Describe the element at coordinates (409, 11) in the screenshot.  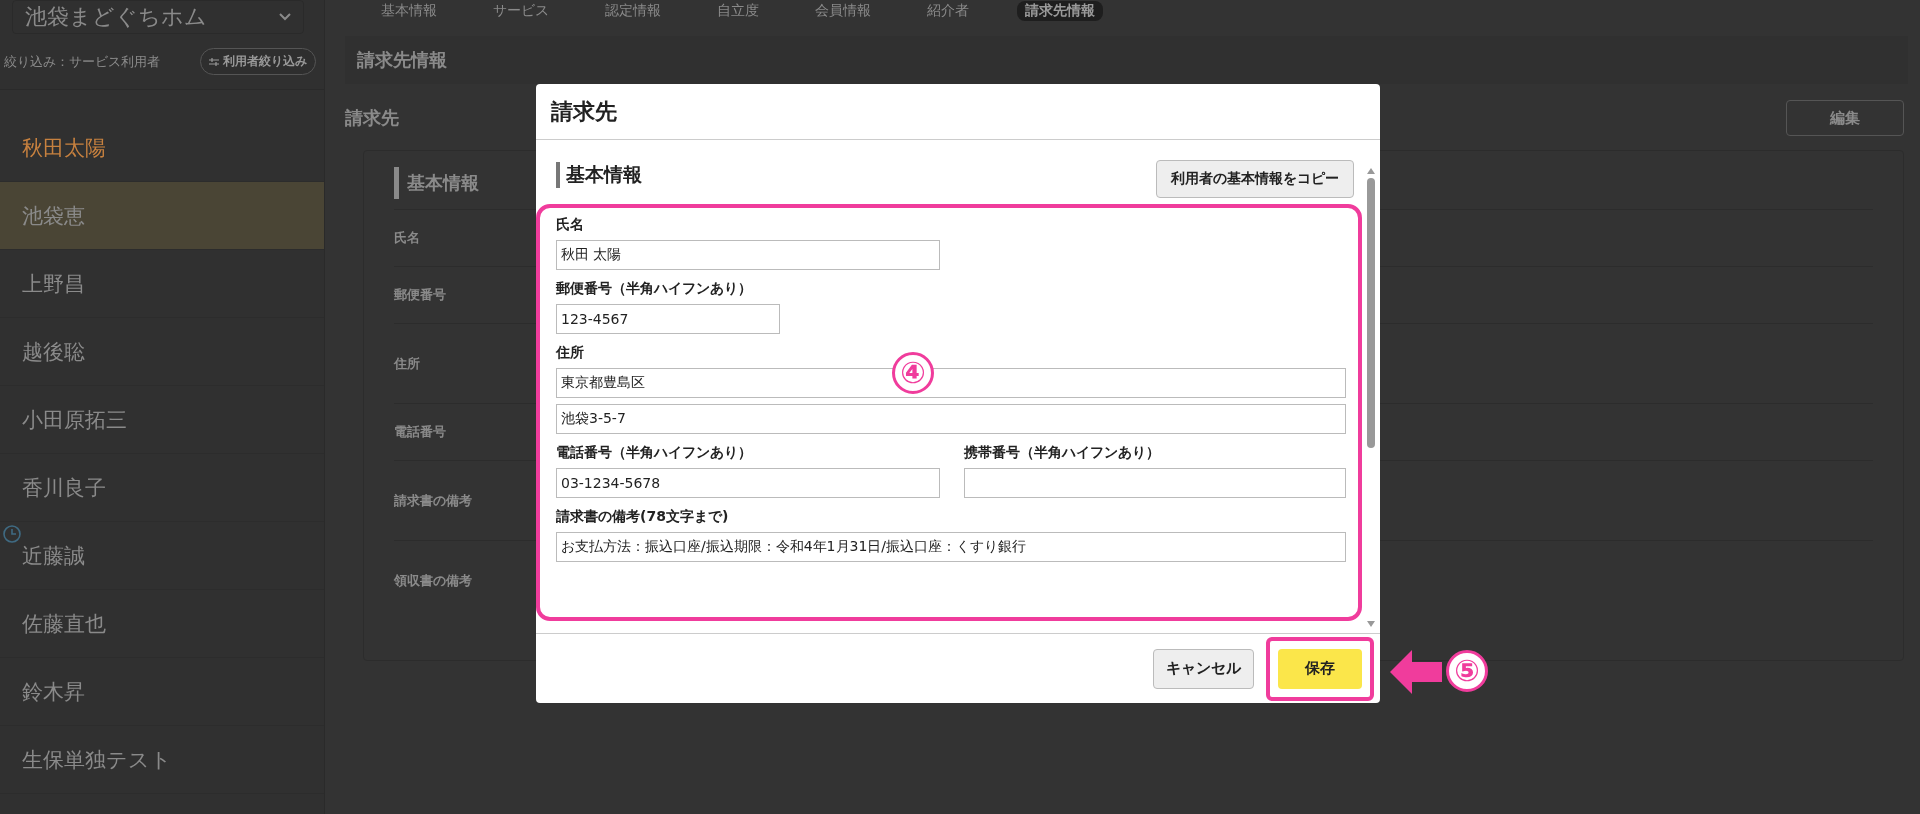
I see `tab: 基本情報` at that location.